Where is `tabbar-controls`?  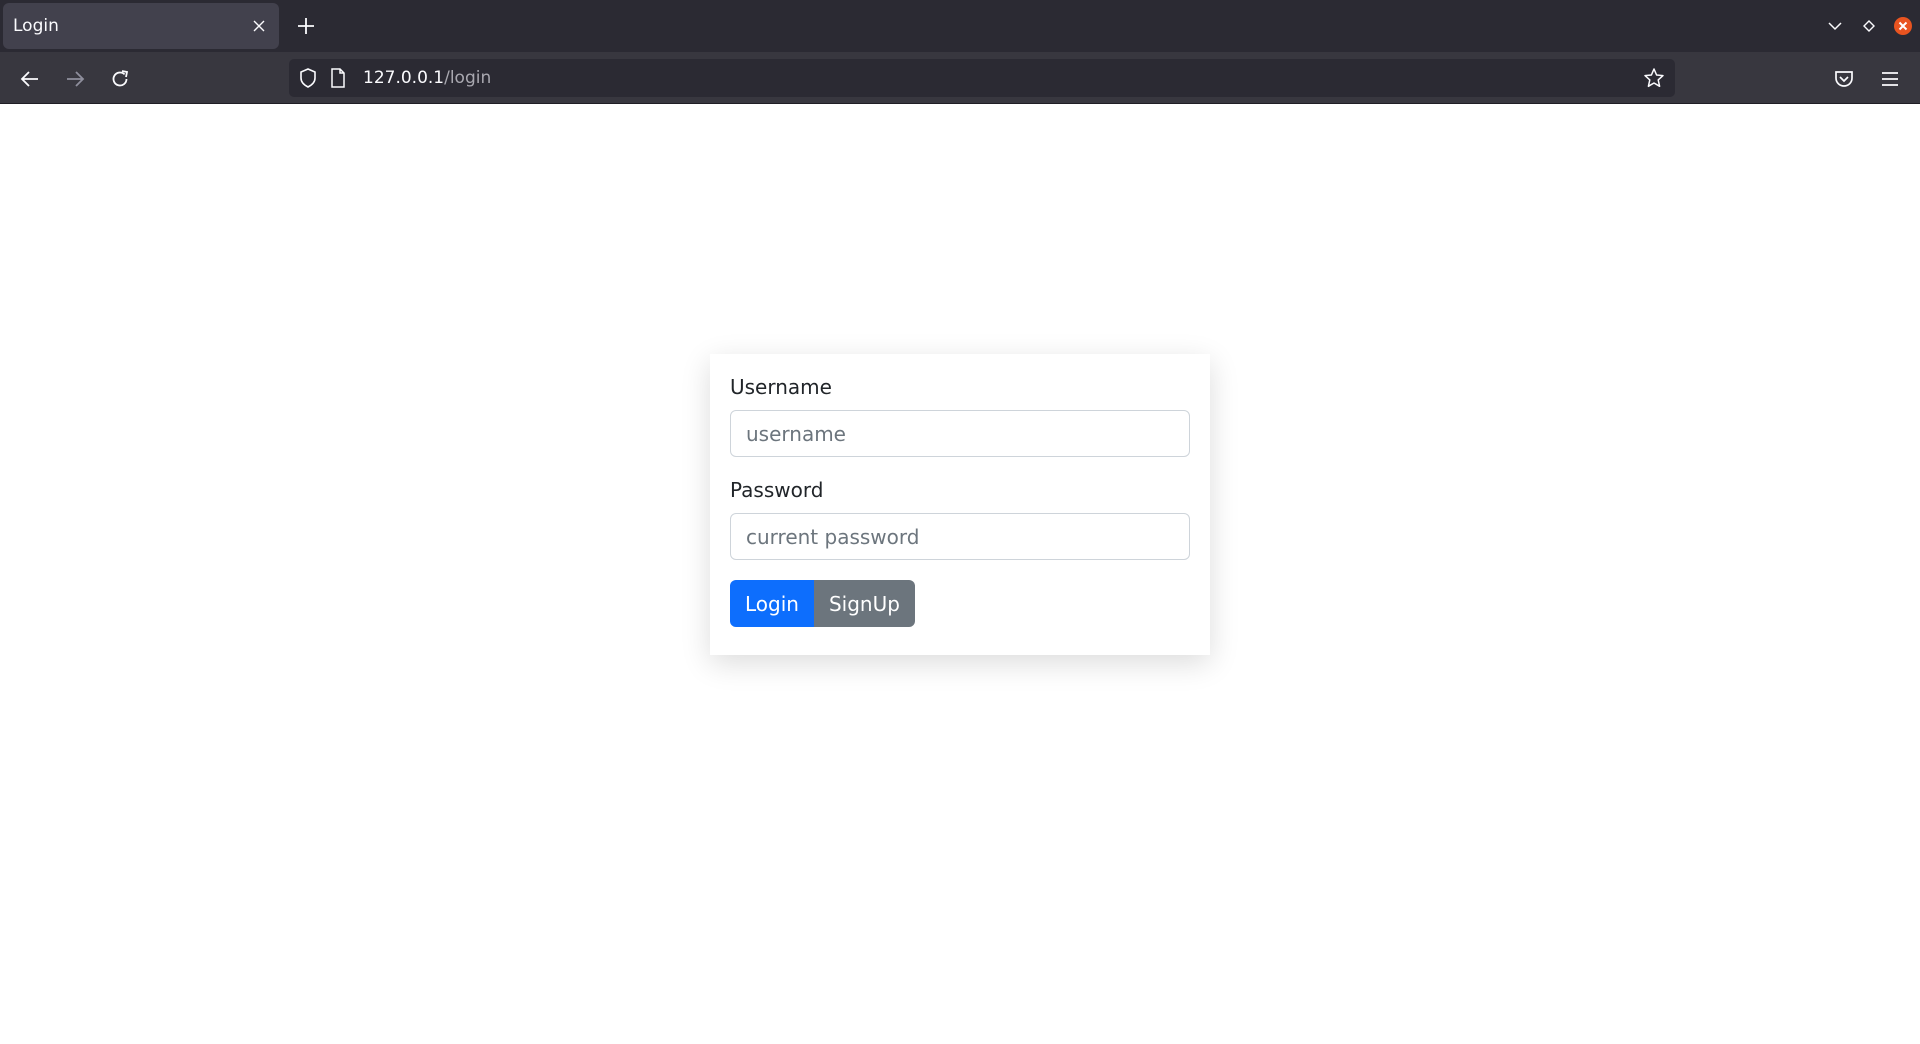
tabbar-controls is located at coordinates (1869, 26).